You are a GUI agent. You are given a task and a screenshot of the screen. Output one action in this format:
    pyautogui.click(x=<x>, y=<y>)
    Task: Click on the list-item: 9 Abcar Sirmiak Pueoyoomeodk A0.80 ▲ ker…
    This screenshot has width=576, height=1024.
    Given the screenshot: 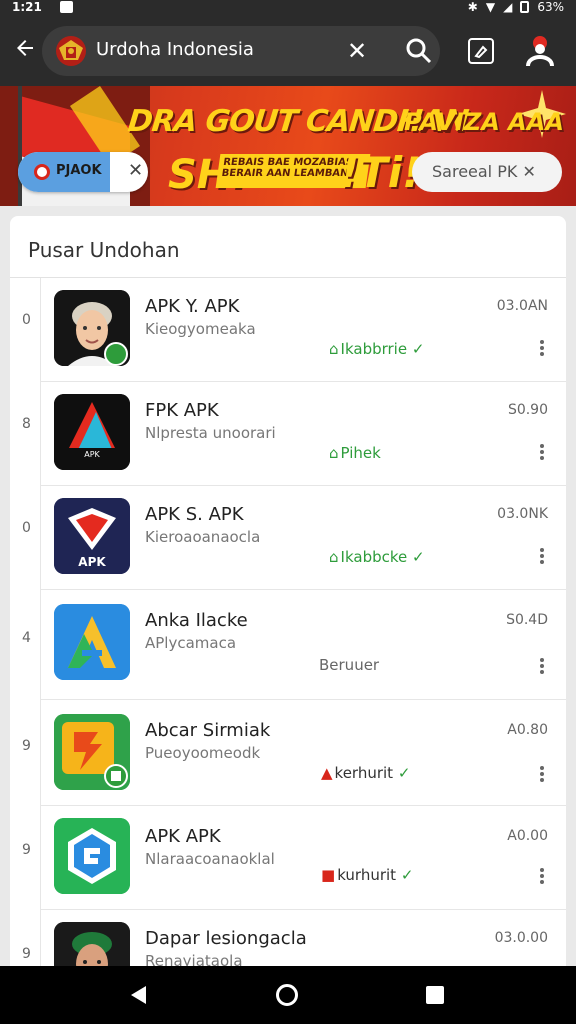 What is the action you would take?
    pyautogui.click(x=288, y=753)
    